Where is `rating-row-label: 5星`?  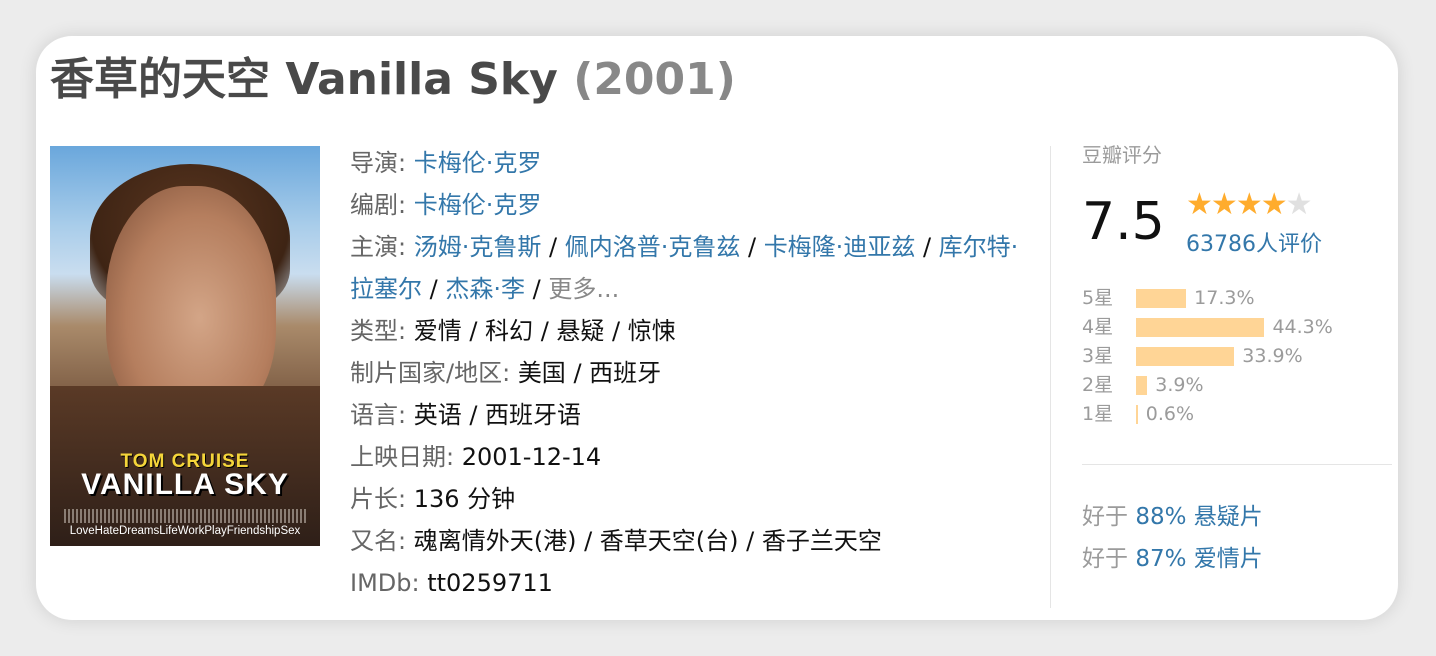
rating-row-label: 5星 is located at coordinates (1098, 298).